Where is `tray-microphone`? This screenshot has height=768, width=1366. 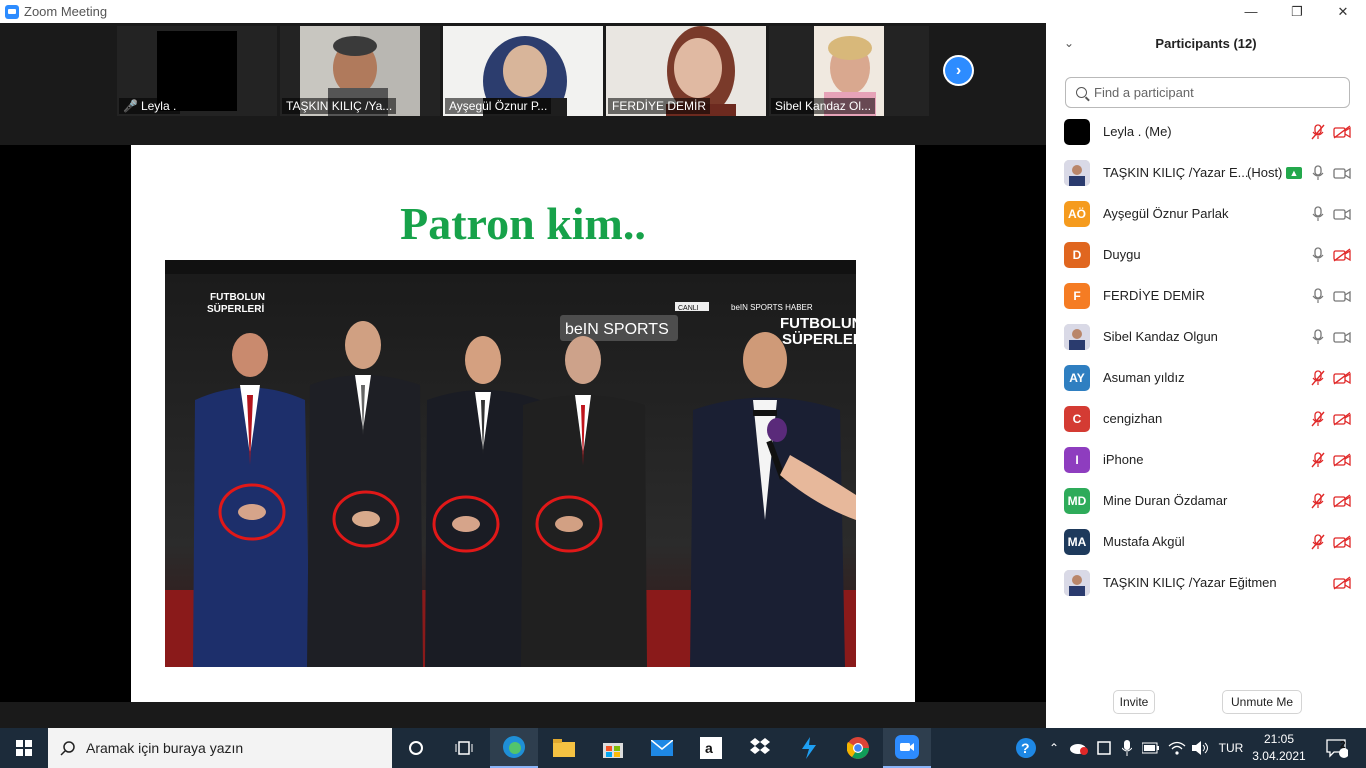
tray-microphone is located at coordinates (1127, 748).